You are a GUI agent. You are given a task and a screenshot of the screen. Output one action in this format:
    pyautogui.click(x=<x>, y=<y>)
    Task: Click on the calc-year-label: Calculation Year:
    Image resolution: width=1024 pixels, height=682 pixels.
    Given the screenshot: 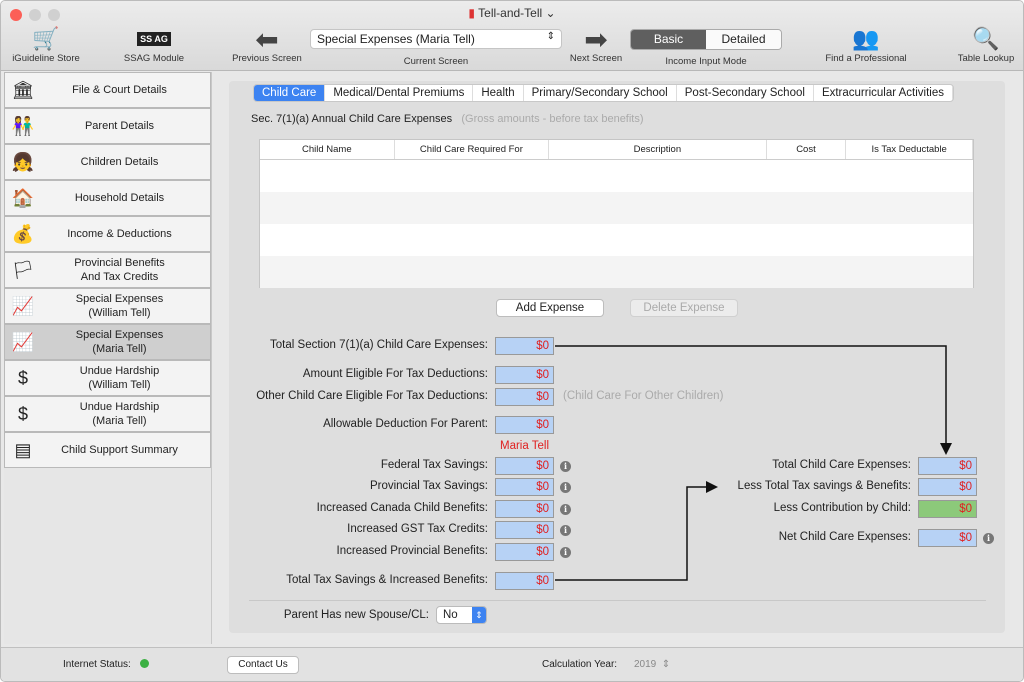 What is the action you would take?
    pyautogui.click(x=580, y=664)
    